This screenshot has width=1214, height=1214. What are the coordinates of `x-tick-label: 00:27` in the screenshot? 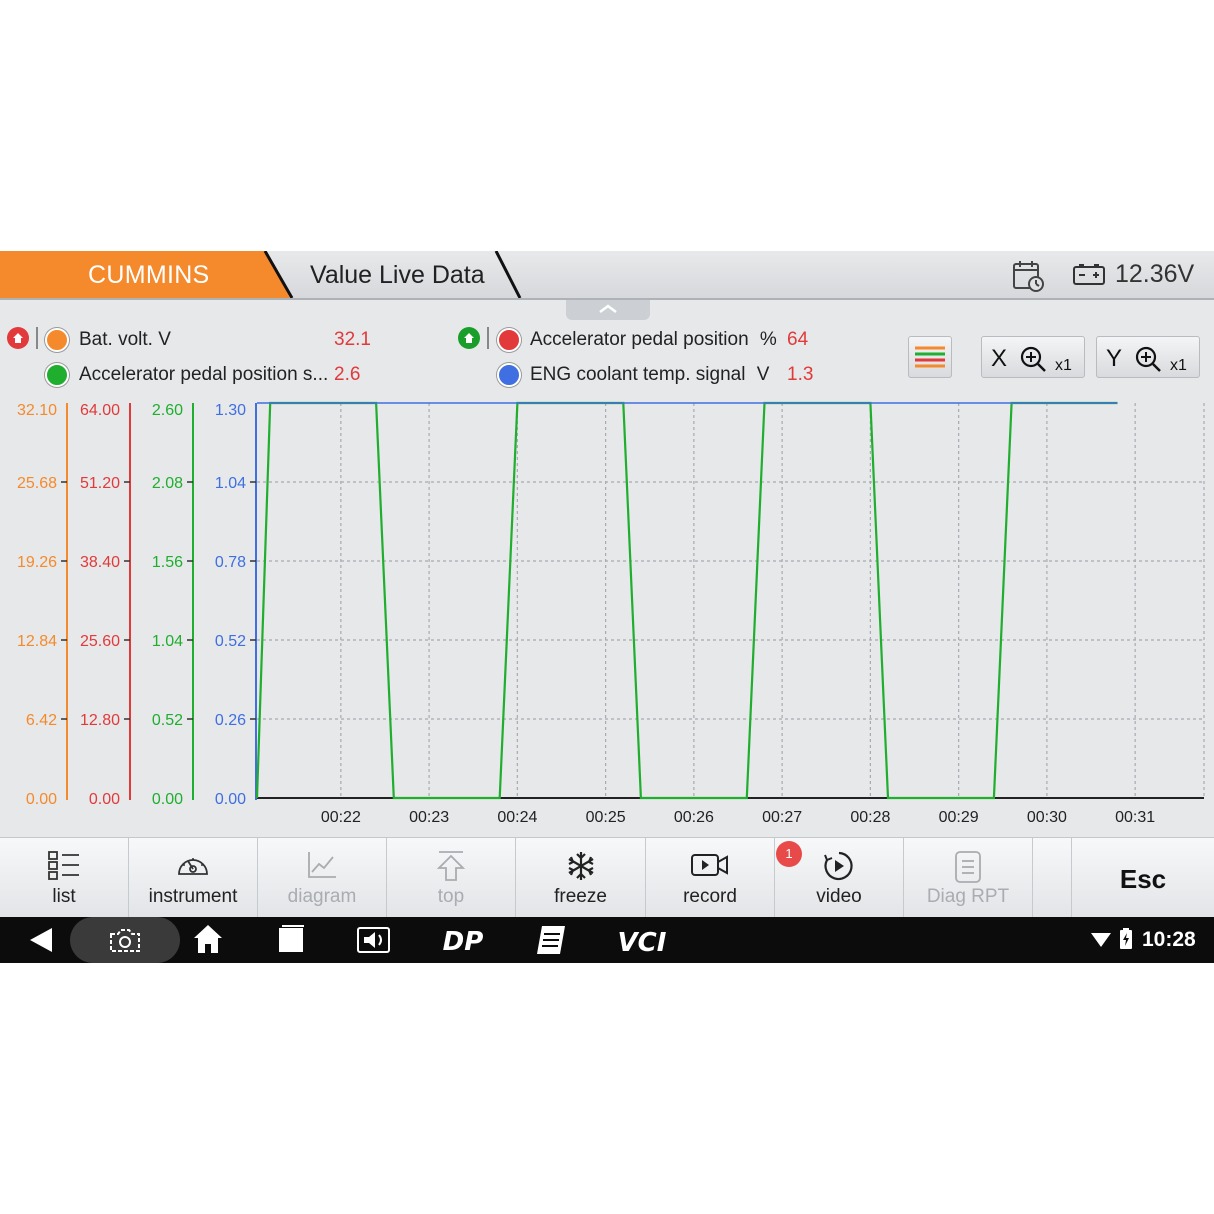 It's located at (782, 817).